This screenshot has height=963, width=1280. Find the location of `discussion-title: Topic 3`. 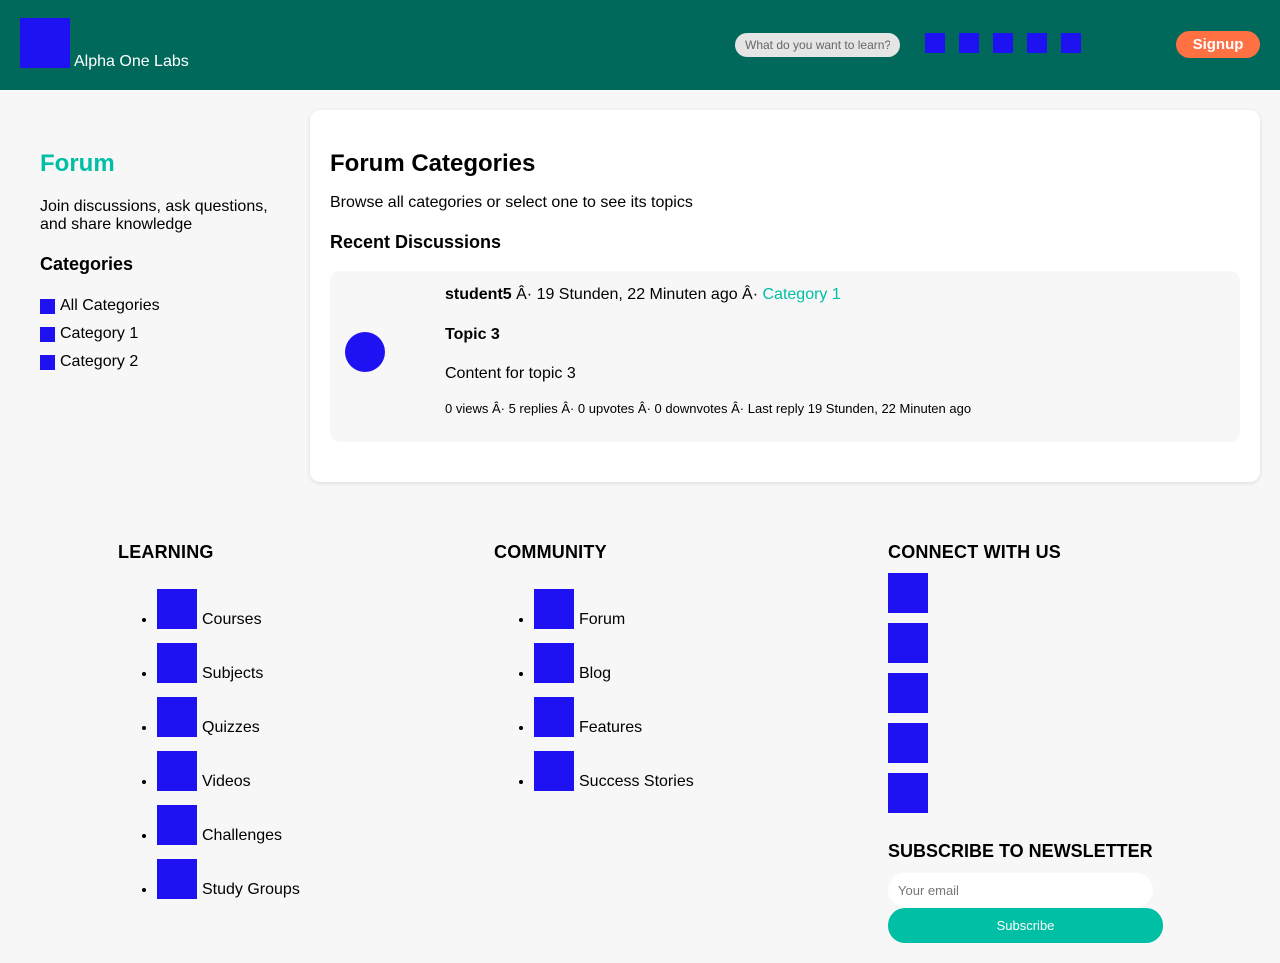

discussion-title: Topic 3 is located at coordinates (472, 335).